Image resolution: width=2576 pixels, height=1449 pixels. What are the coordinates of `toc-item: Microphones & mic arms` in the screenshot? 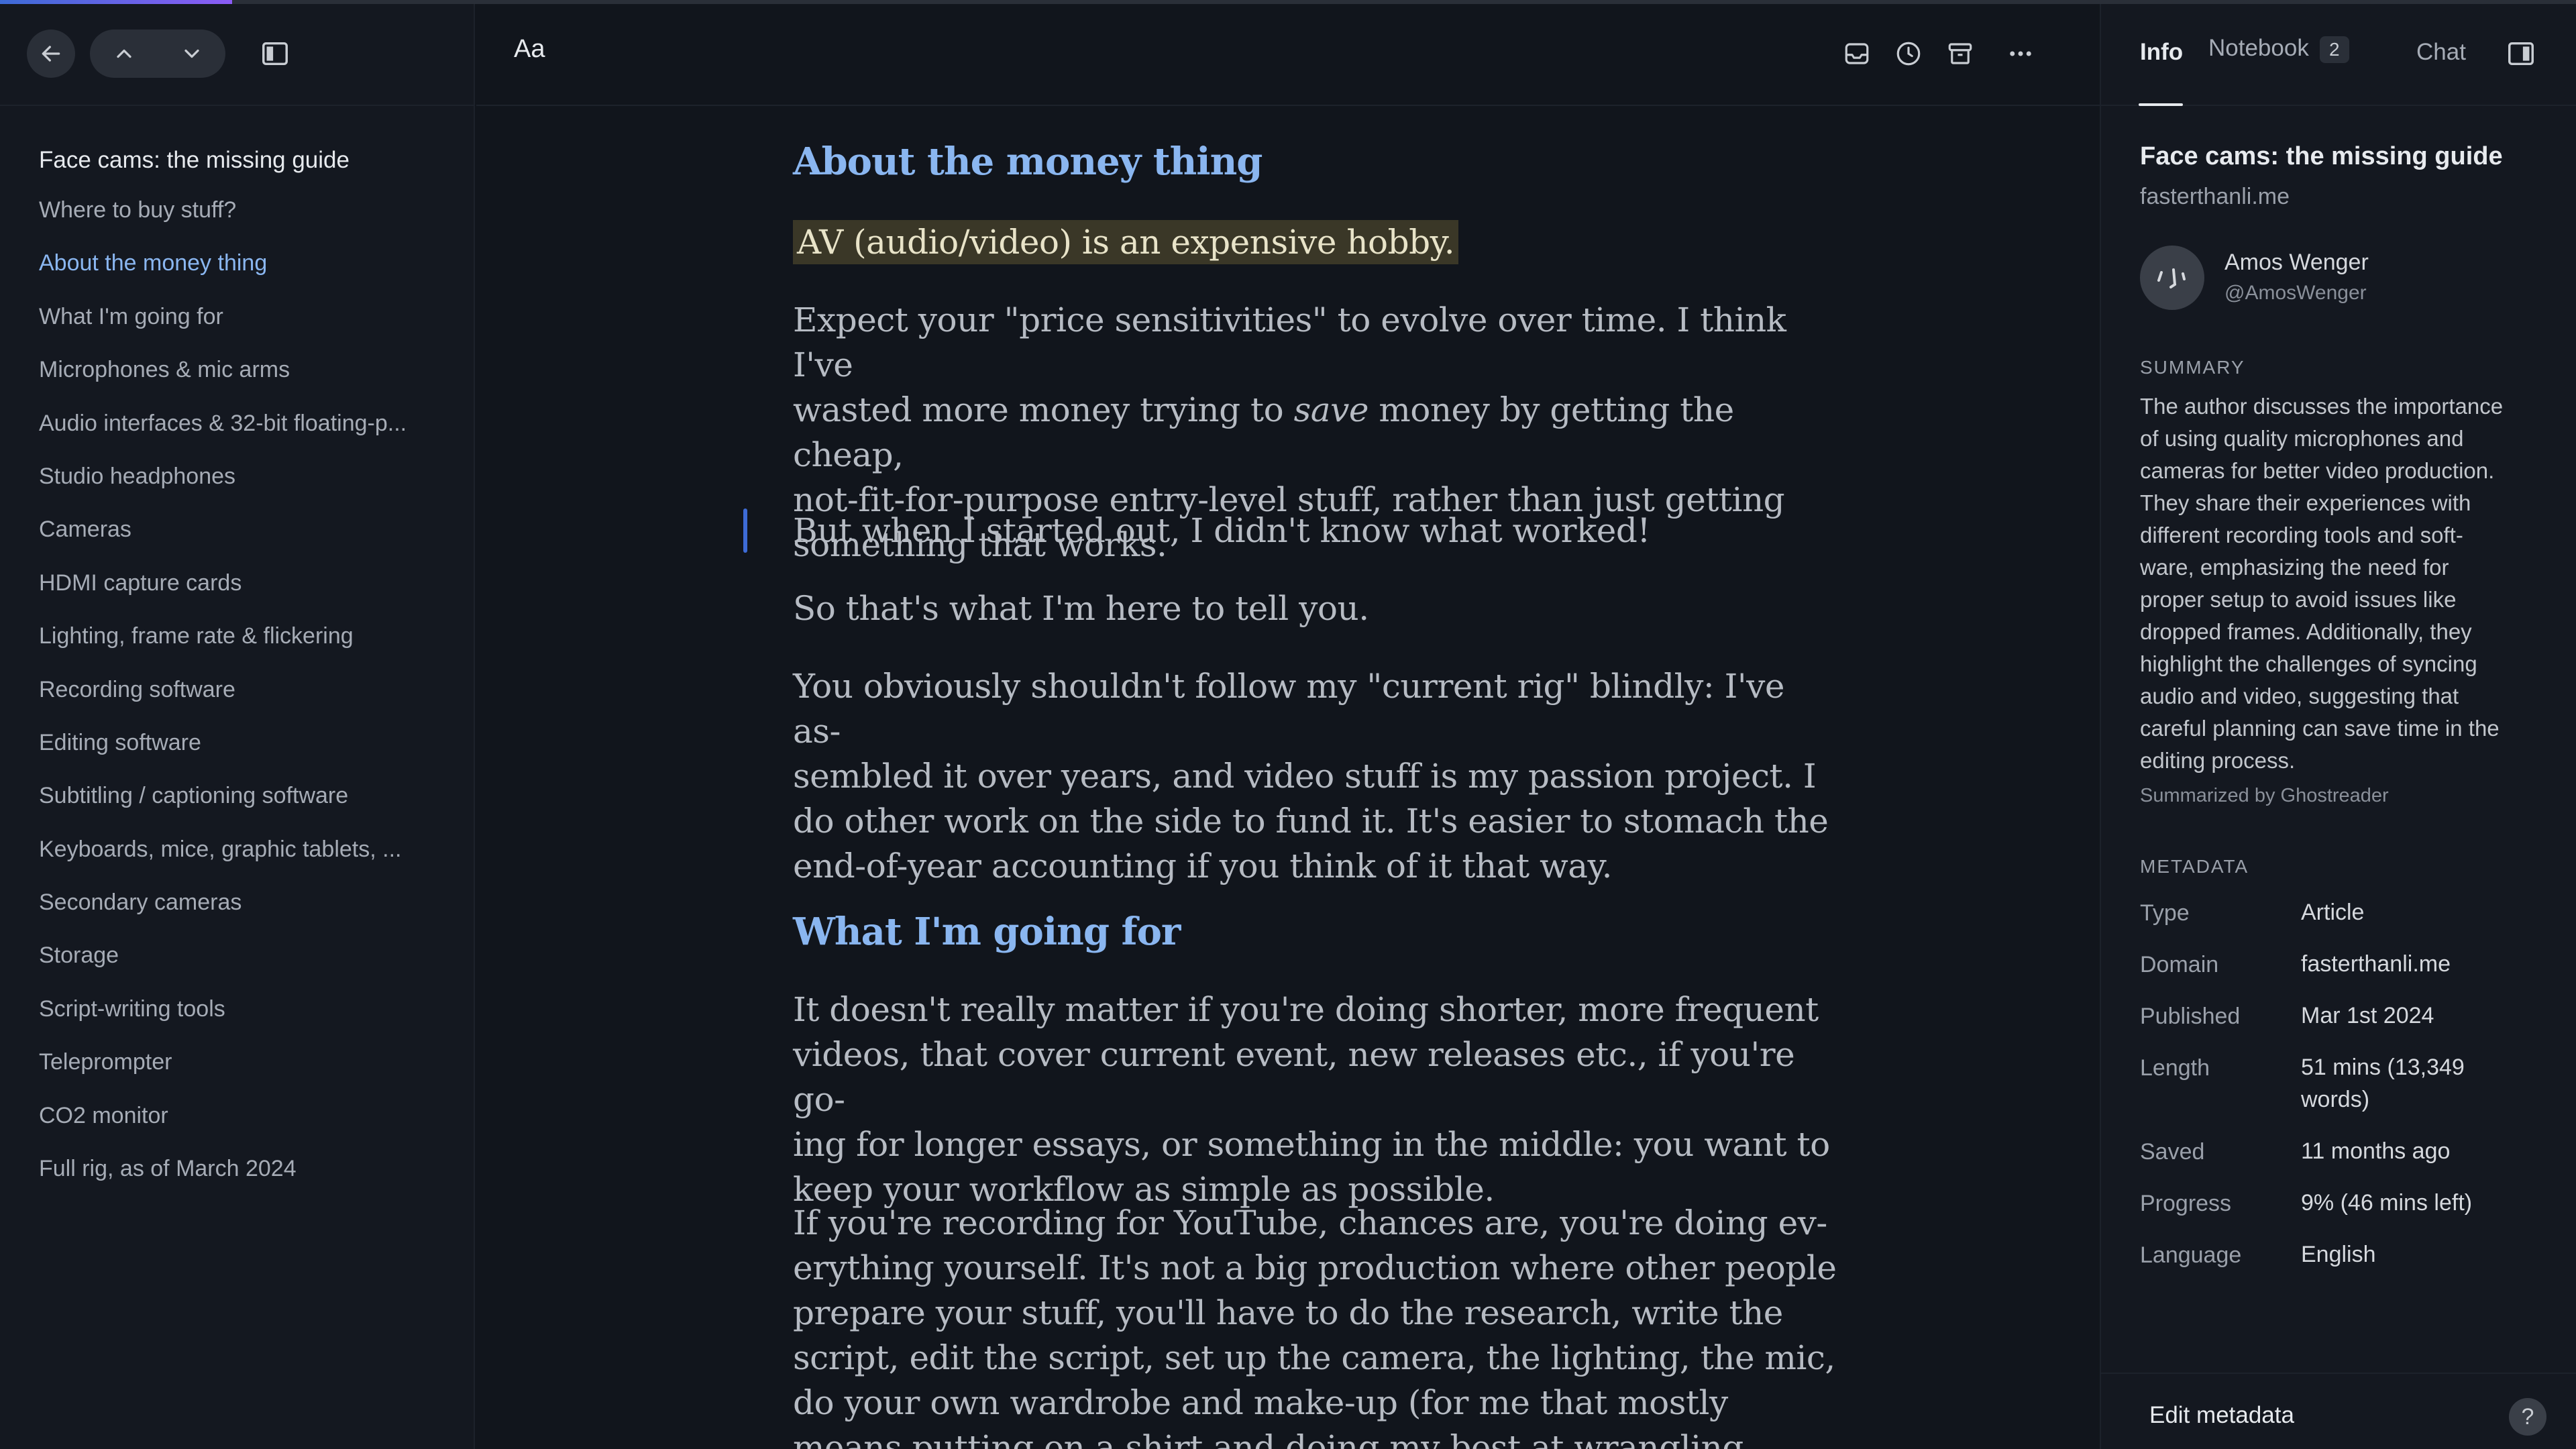 It's located at (247, 369).